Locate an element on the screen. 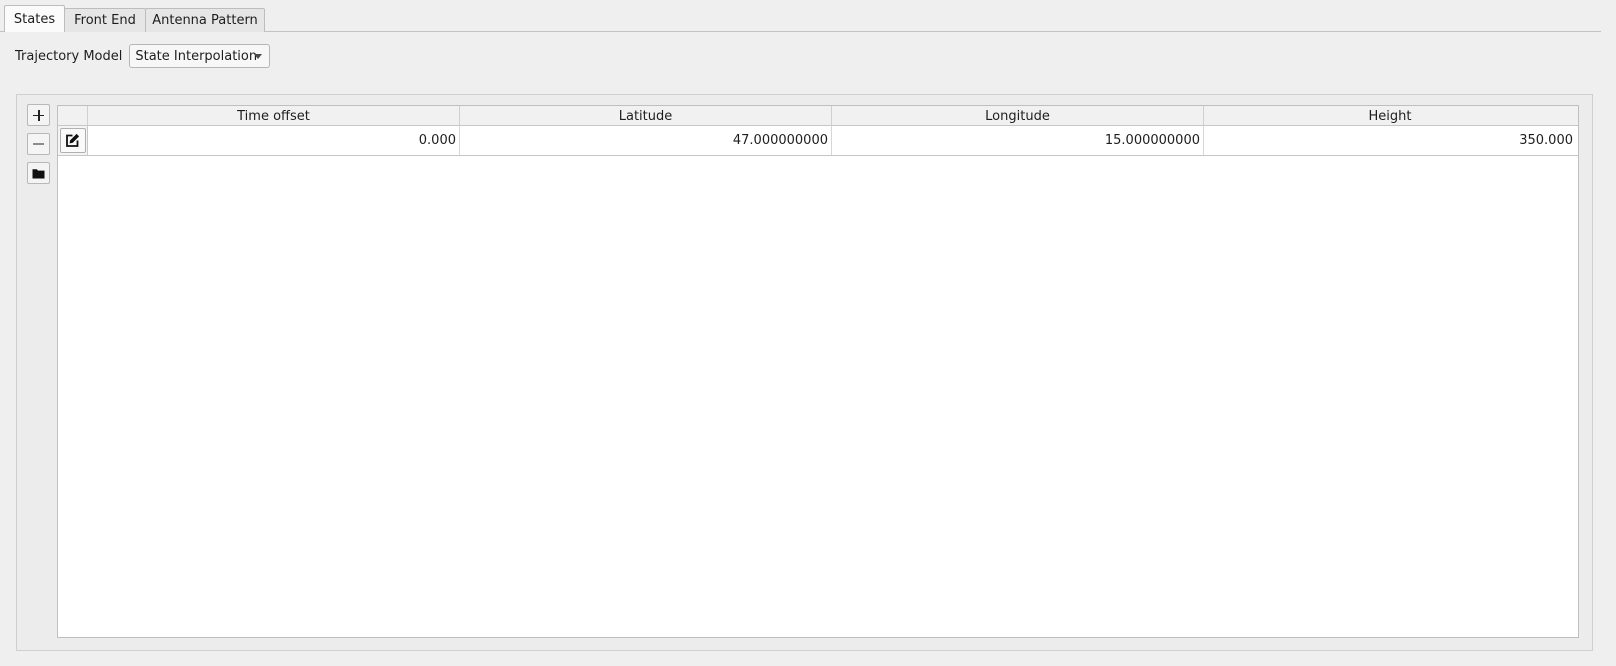  tab-label: States is located at coordinates (34, 19).